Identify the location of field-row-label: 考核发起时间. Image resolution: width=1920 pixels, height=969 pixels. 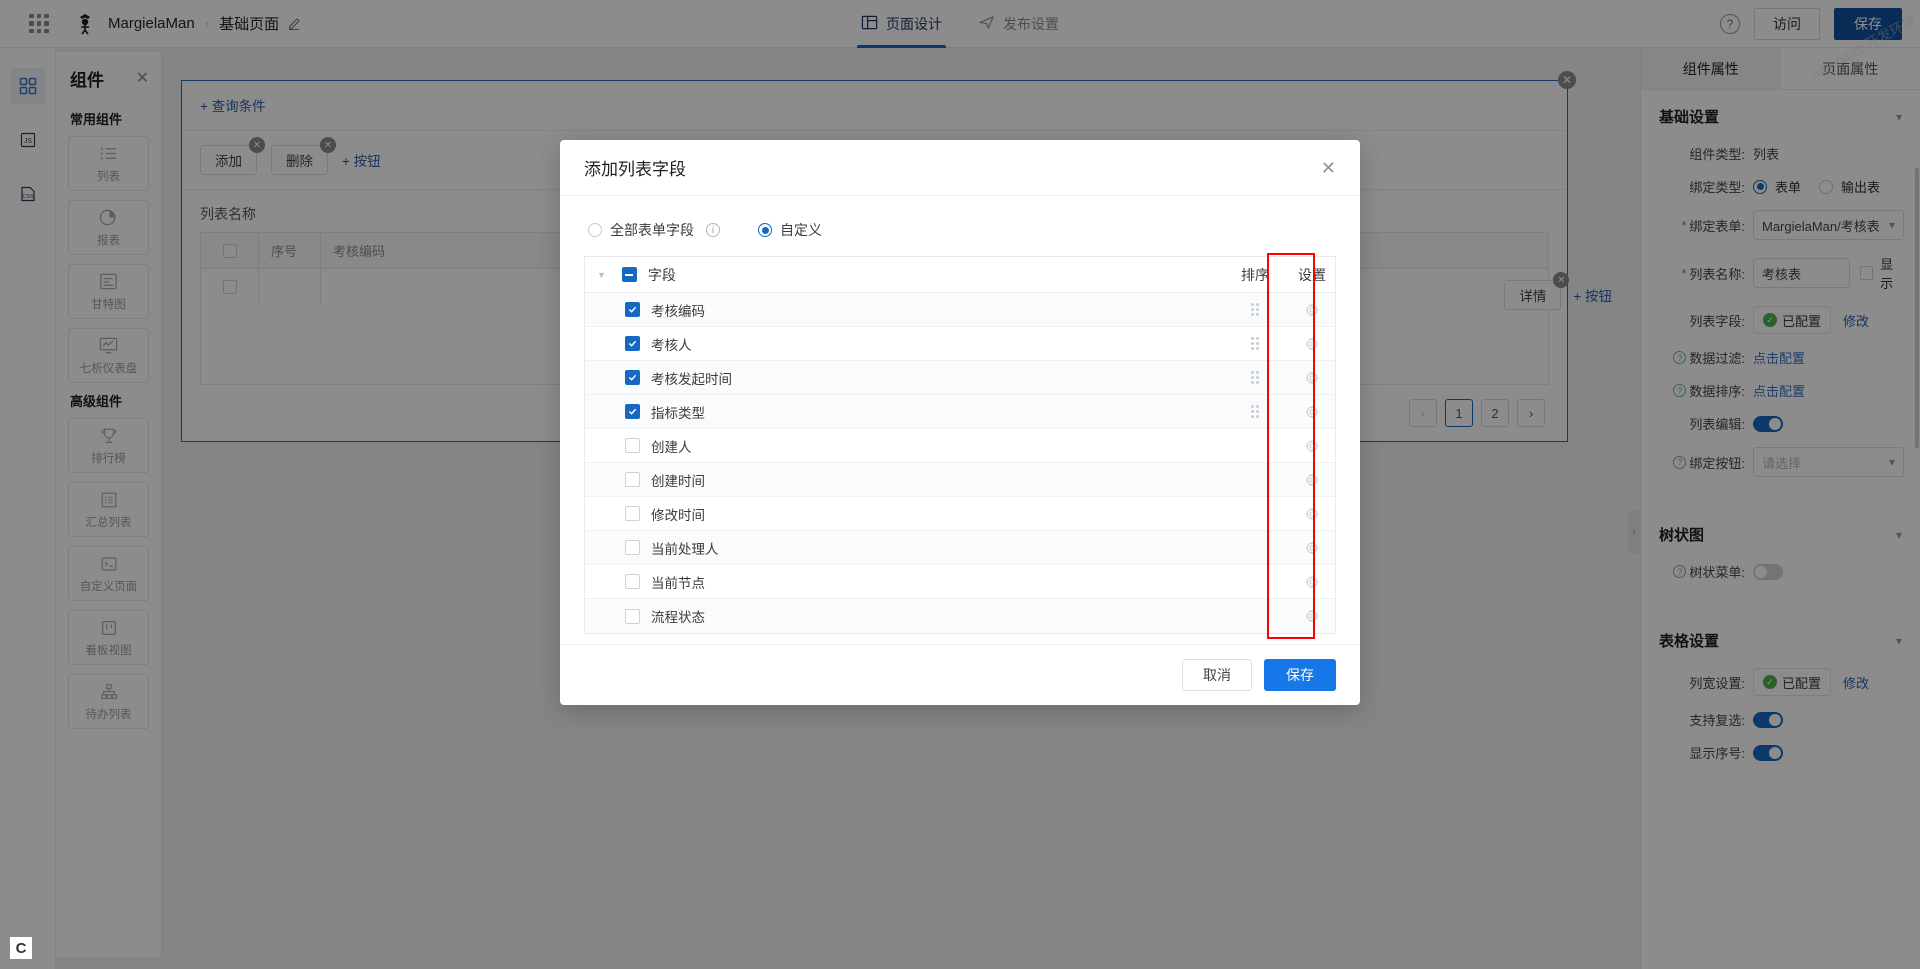
(691, 379).